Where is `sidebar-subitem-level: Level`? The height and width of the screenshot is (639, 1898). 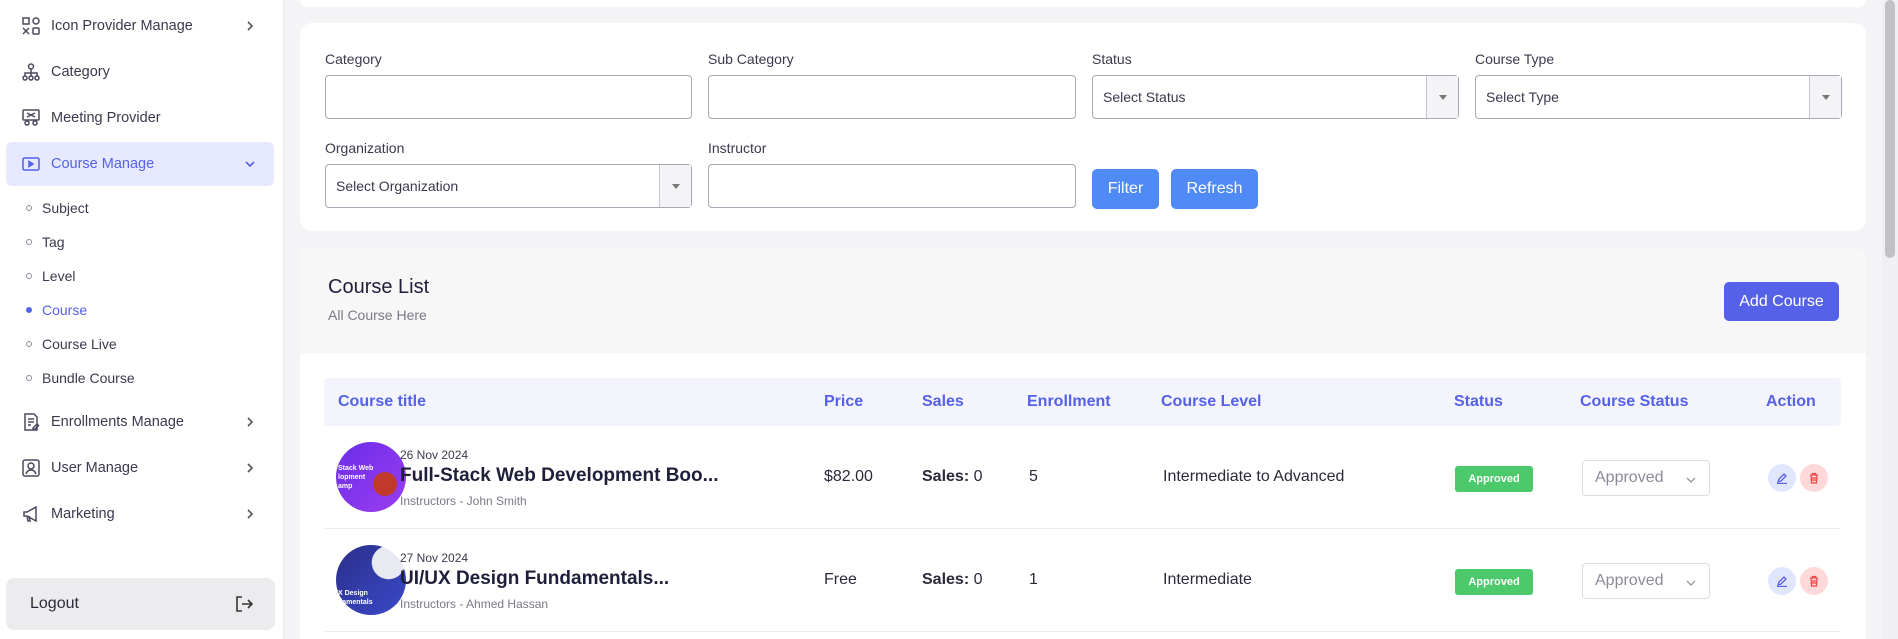 sidebar-subitem-level: Level is located at coordinates (50, 276).